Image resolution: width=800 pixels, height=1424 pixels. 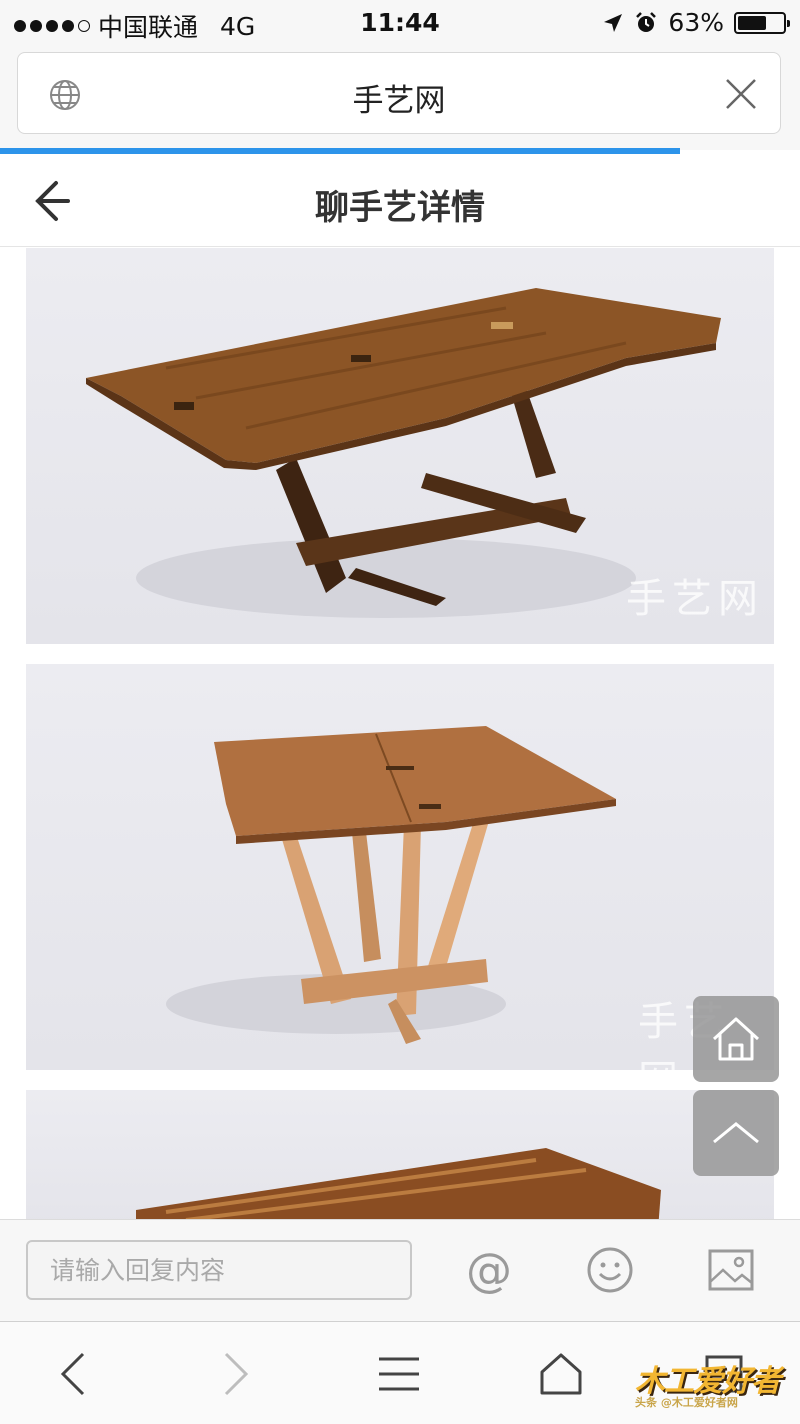 I want to click on battery-icon, so click(x=762, y=22).